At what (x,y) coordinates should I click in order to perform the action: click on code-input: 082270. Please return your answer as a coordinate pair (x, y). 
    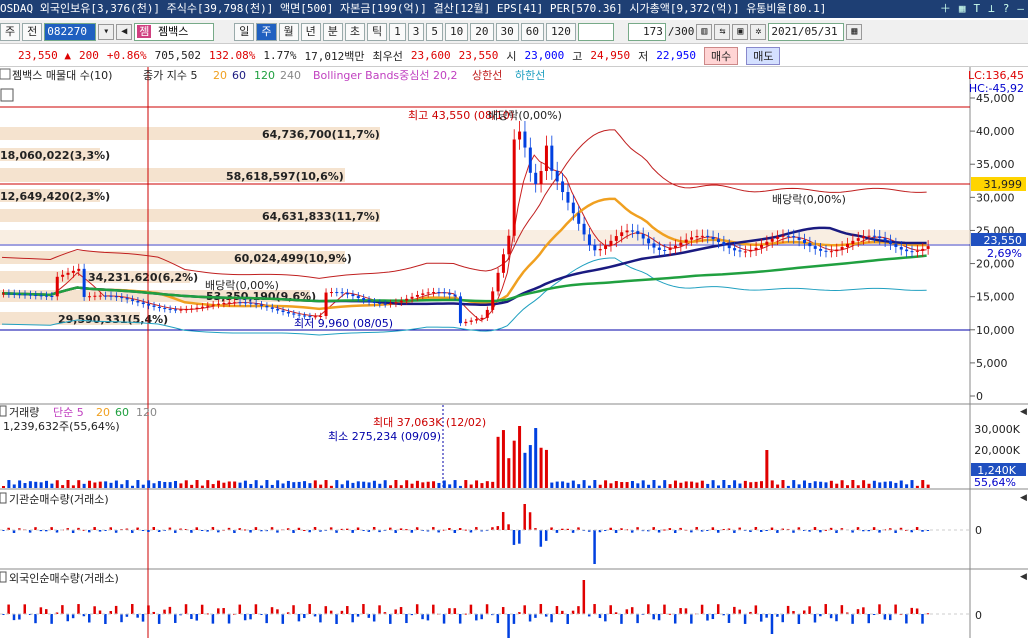
    Looking at the image, I should click on (70, 31).